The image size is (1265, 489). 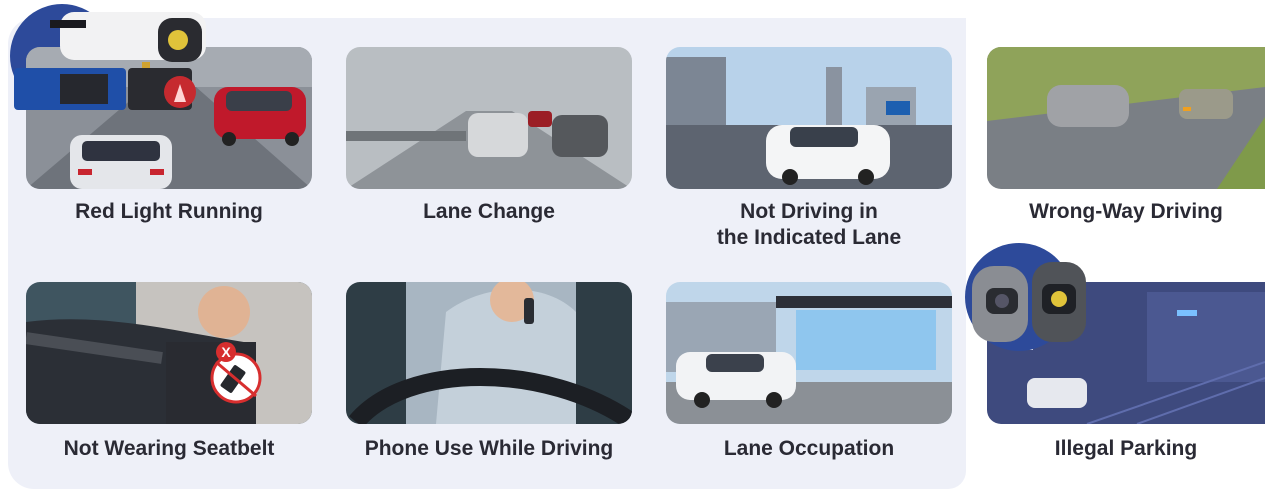 I want to click on card-phone-use-while-driving, so click(x=489, y=353).